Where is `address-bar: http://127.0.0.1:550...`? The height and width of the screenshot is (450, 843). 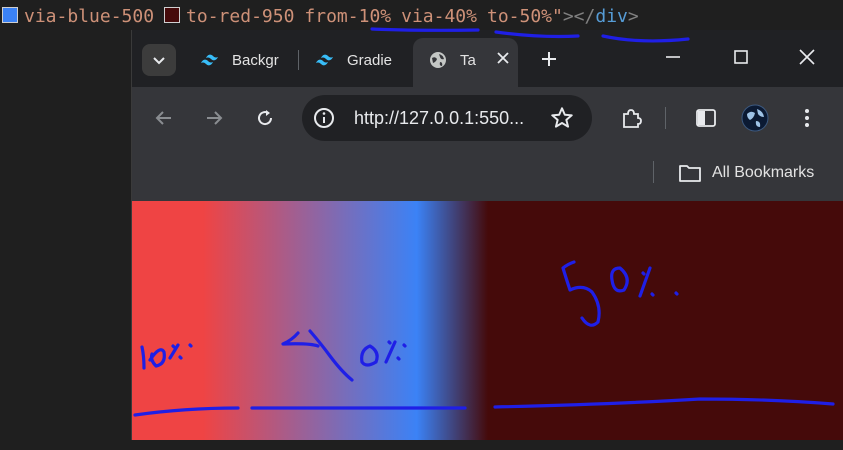 address-bar: http://127.0.0.1:550... is located at coordinates (447, 118).